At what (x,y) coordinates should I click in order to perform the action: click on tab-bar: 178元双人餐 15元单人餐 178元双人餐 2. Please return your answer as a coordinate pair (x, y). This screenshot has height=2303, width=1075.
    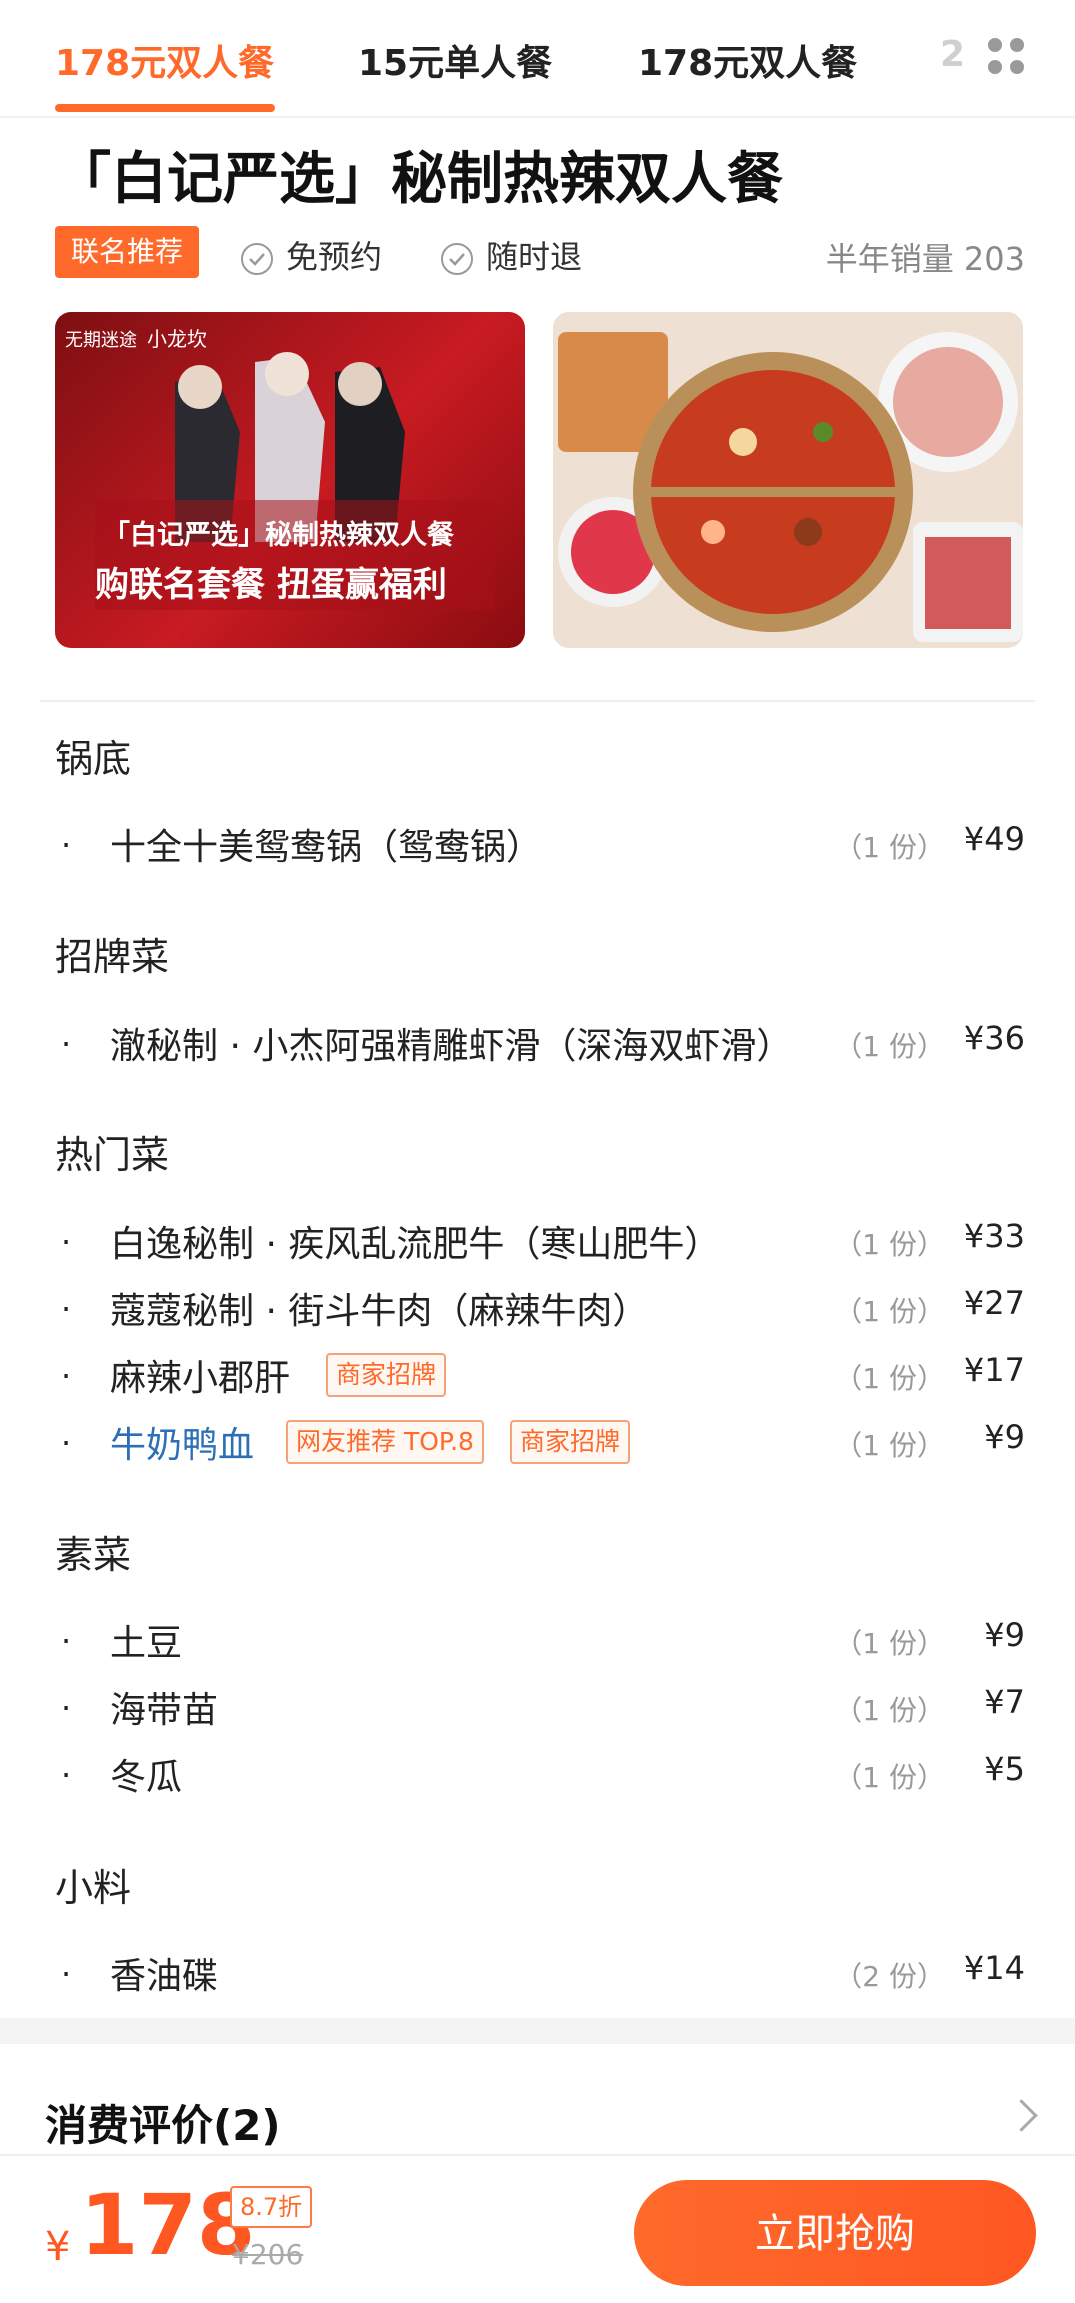
    Looking at the image, I should click on (537, 59).